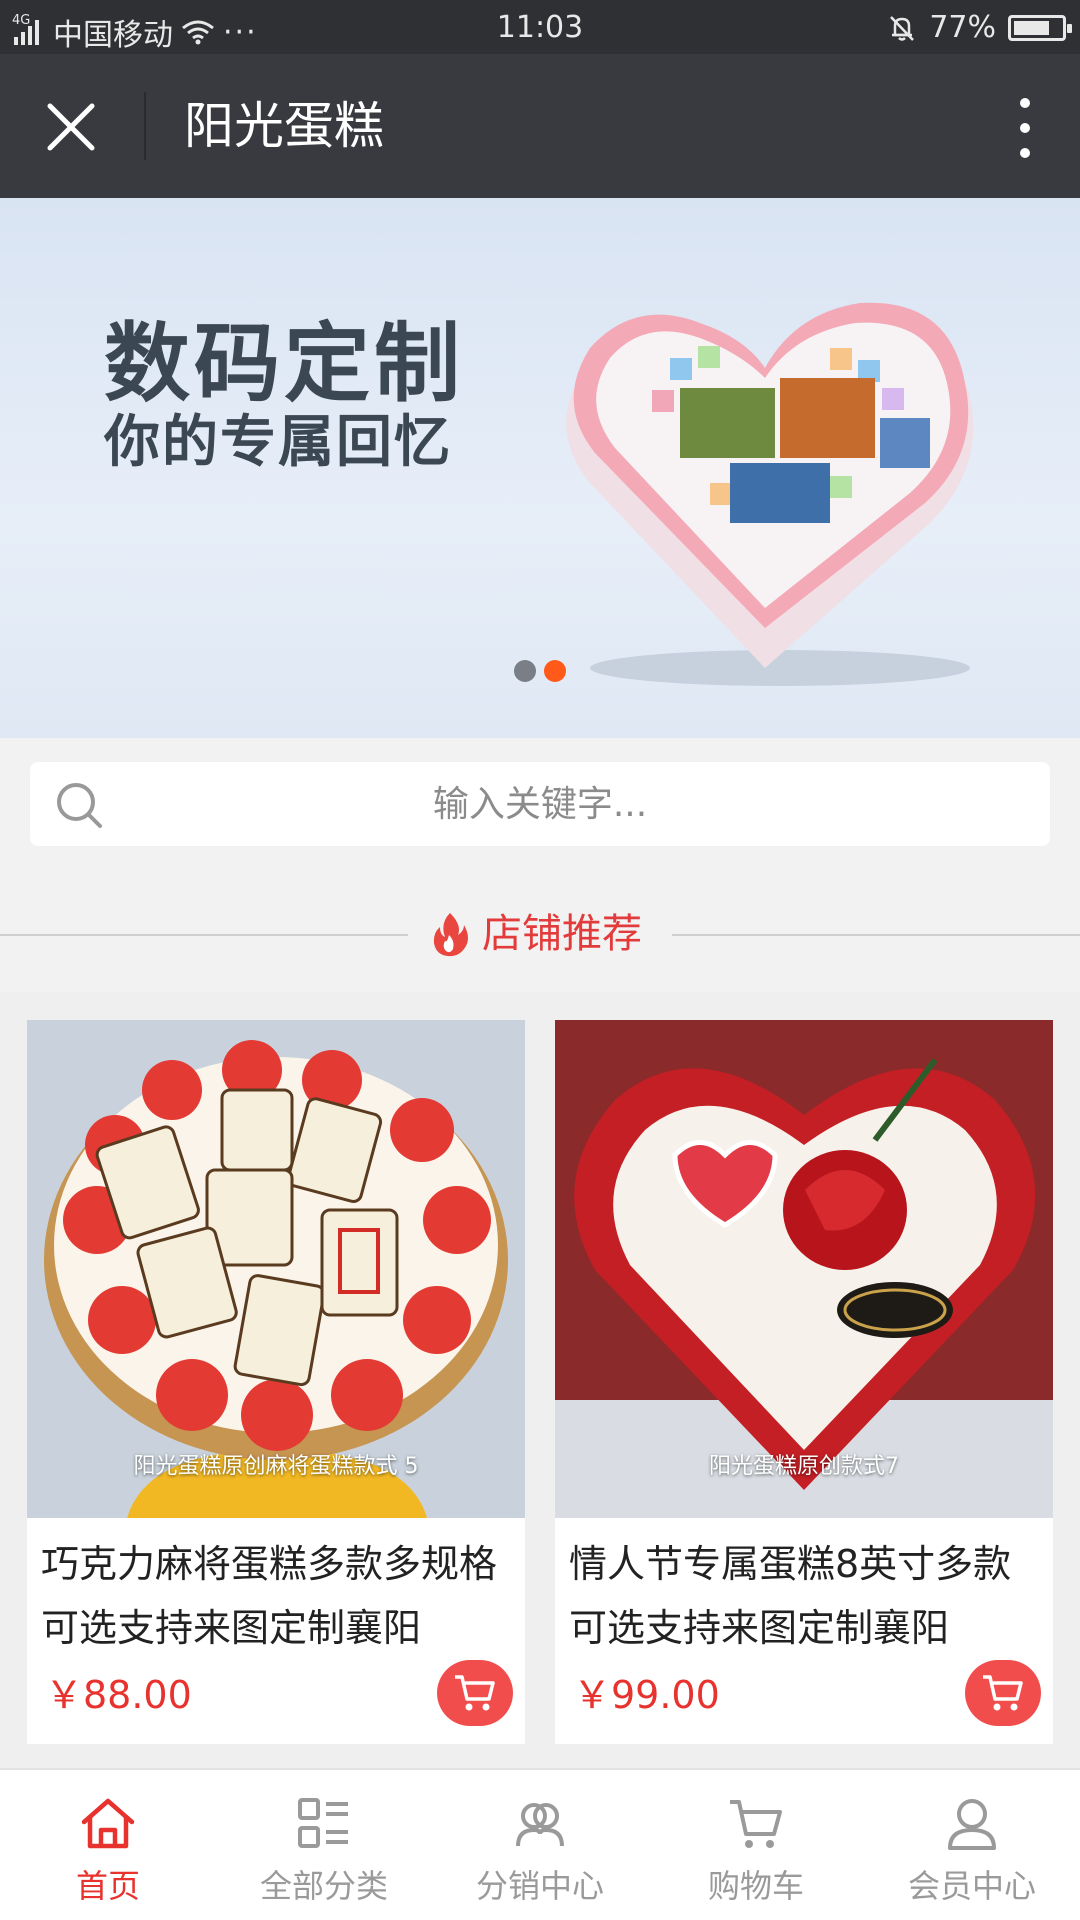 This screenshot has width=1080, height=1920. Describe the element at coordinates (539, 1886) in the screenshot. I see `nav-label: 分销中心` at that location.